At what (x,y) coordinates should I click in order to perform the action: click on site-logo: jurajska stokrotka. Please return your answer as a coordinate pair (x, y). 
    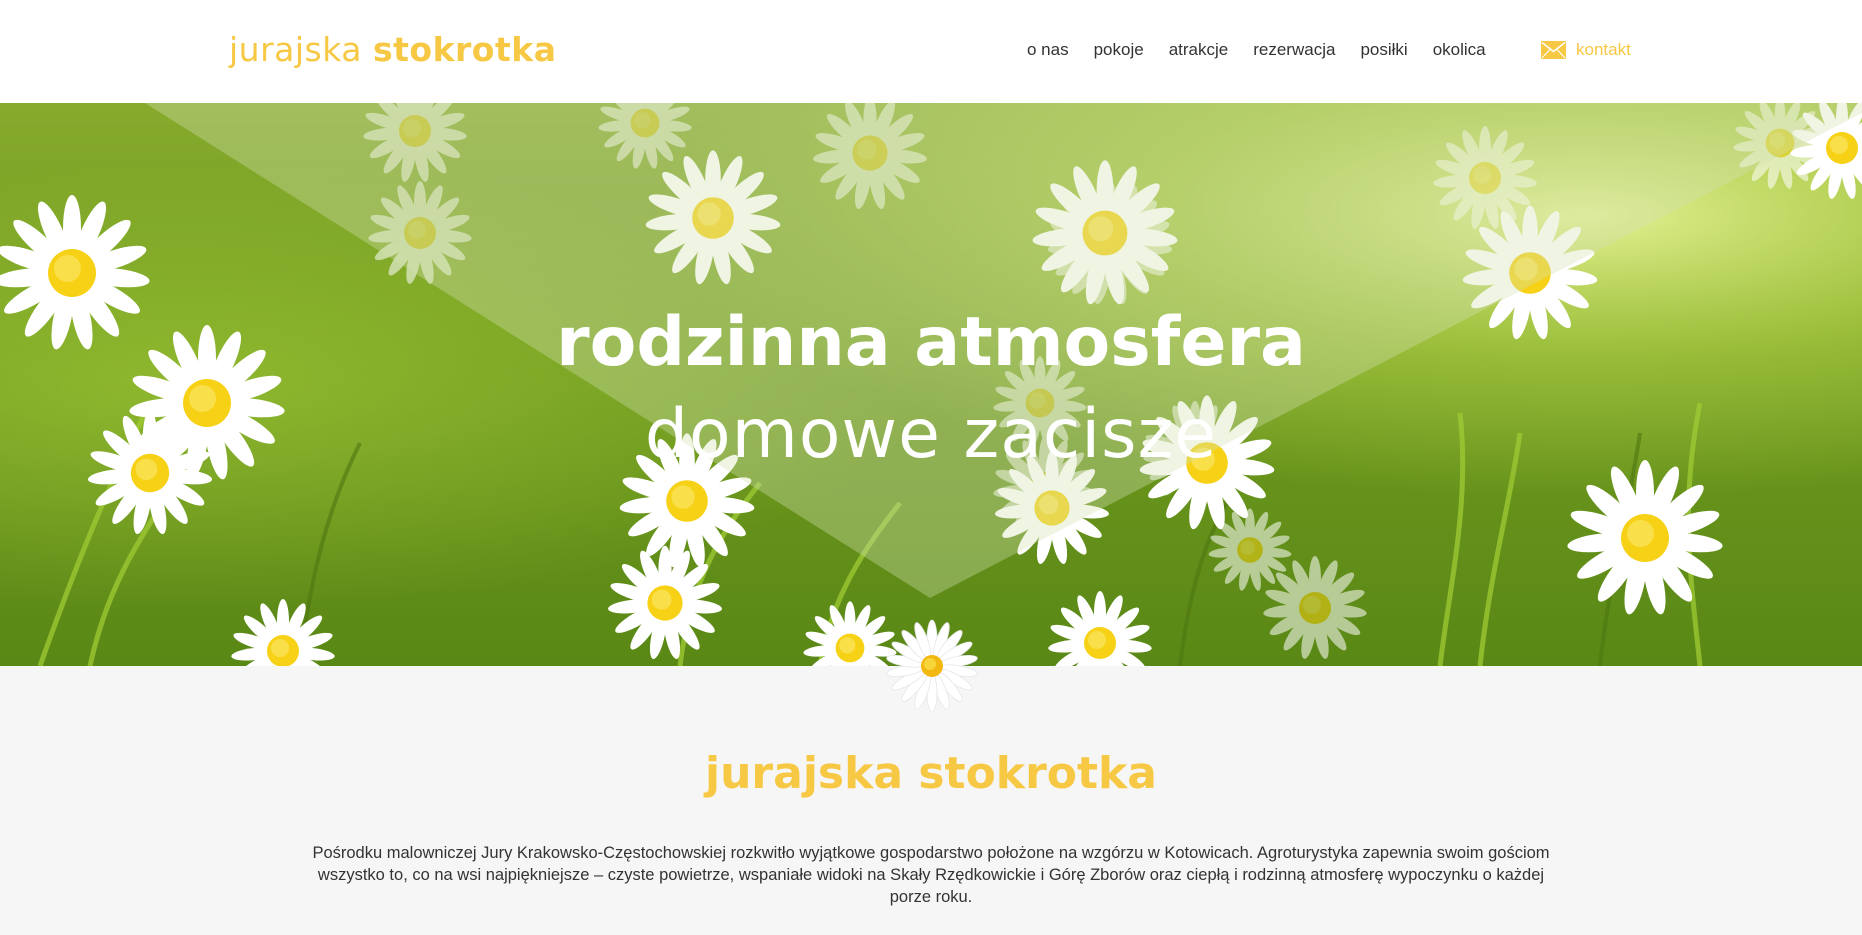
    Looking at the image, I should click on (392, 50).